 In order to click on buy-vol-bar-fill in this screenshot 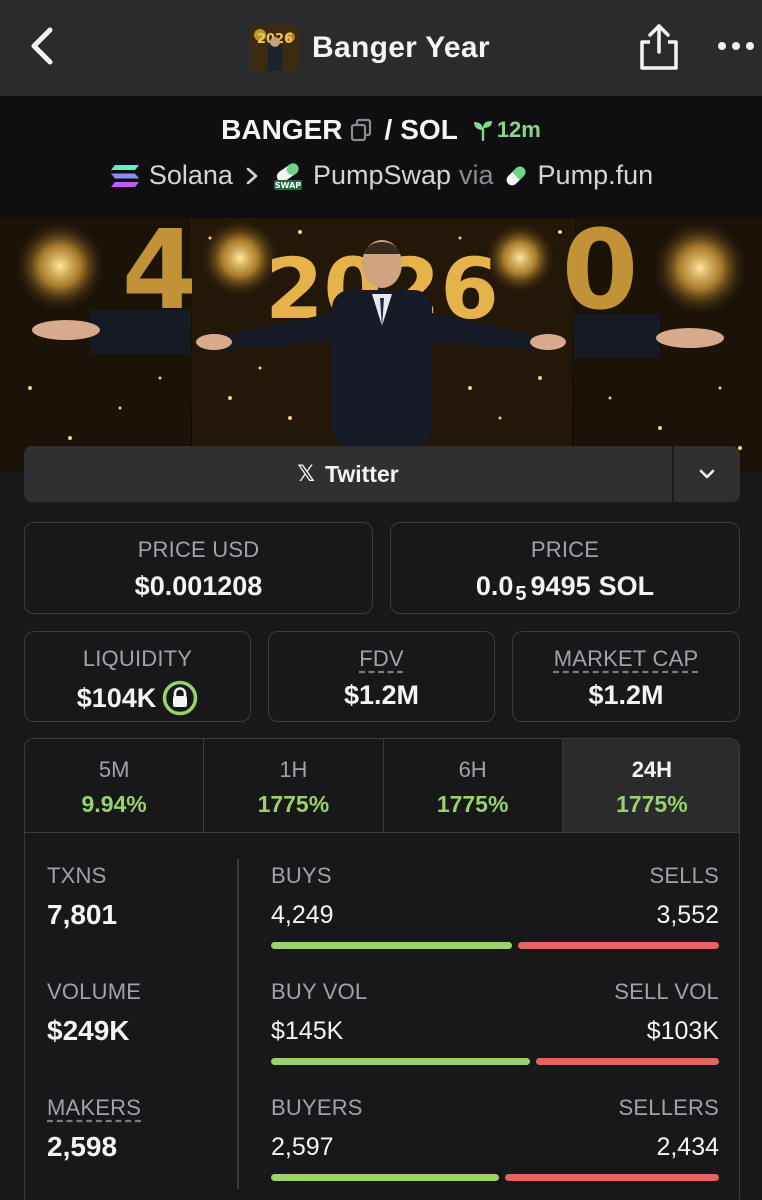, I will do `click(400, 1061)`.